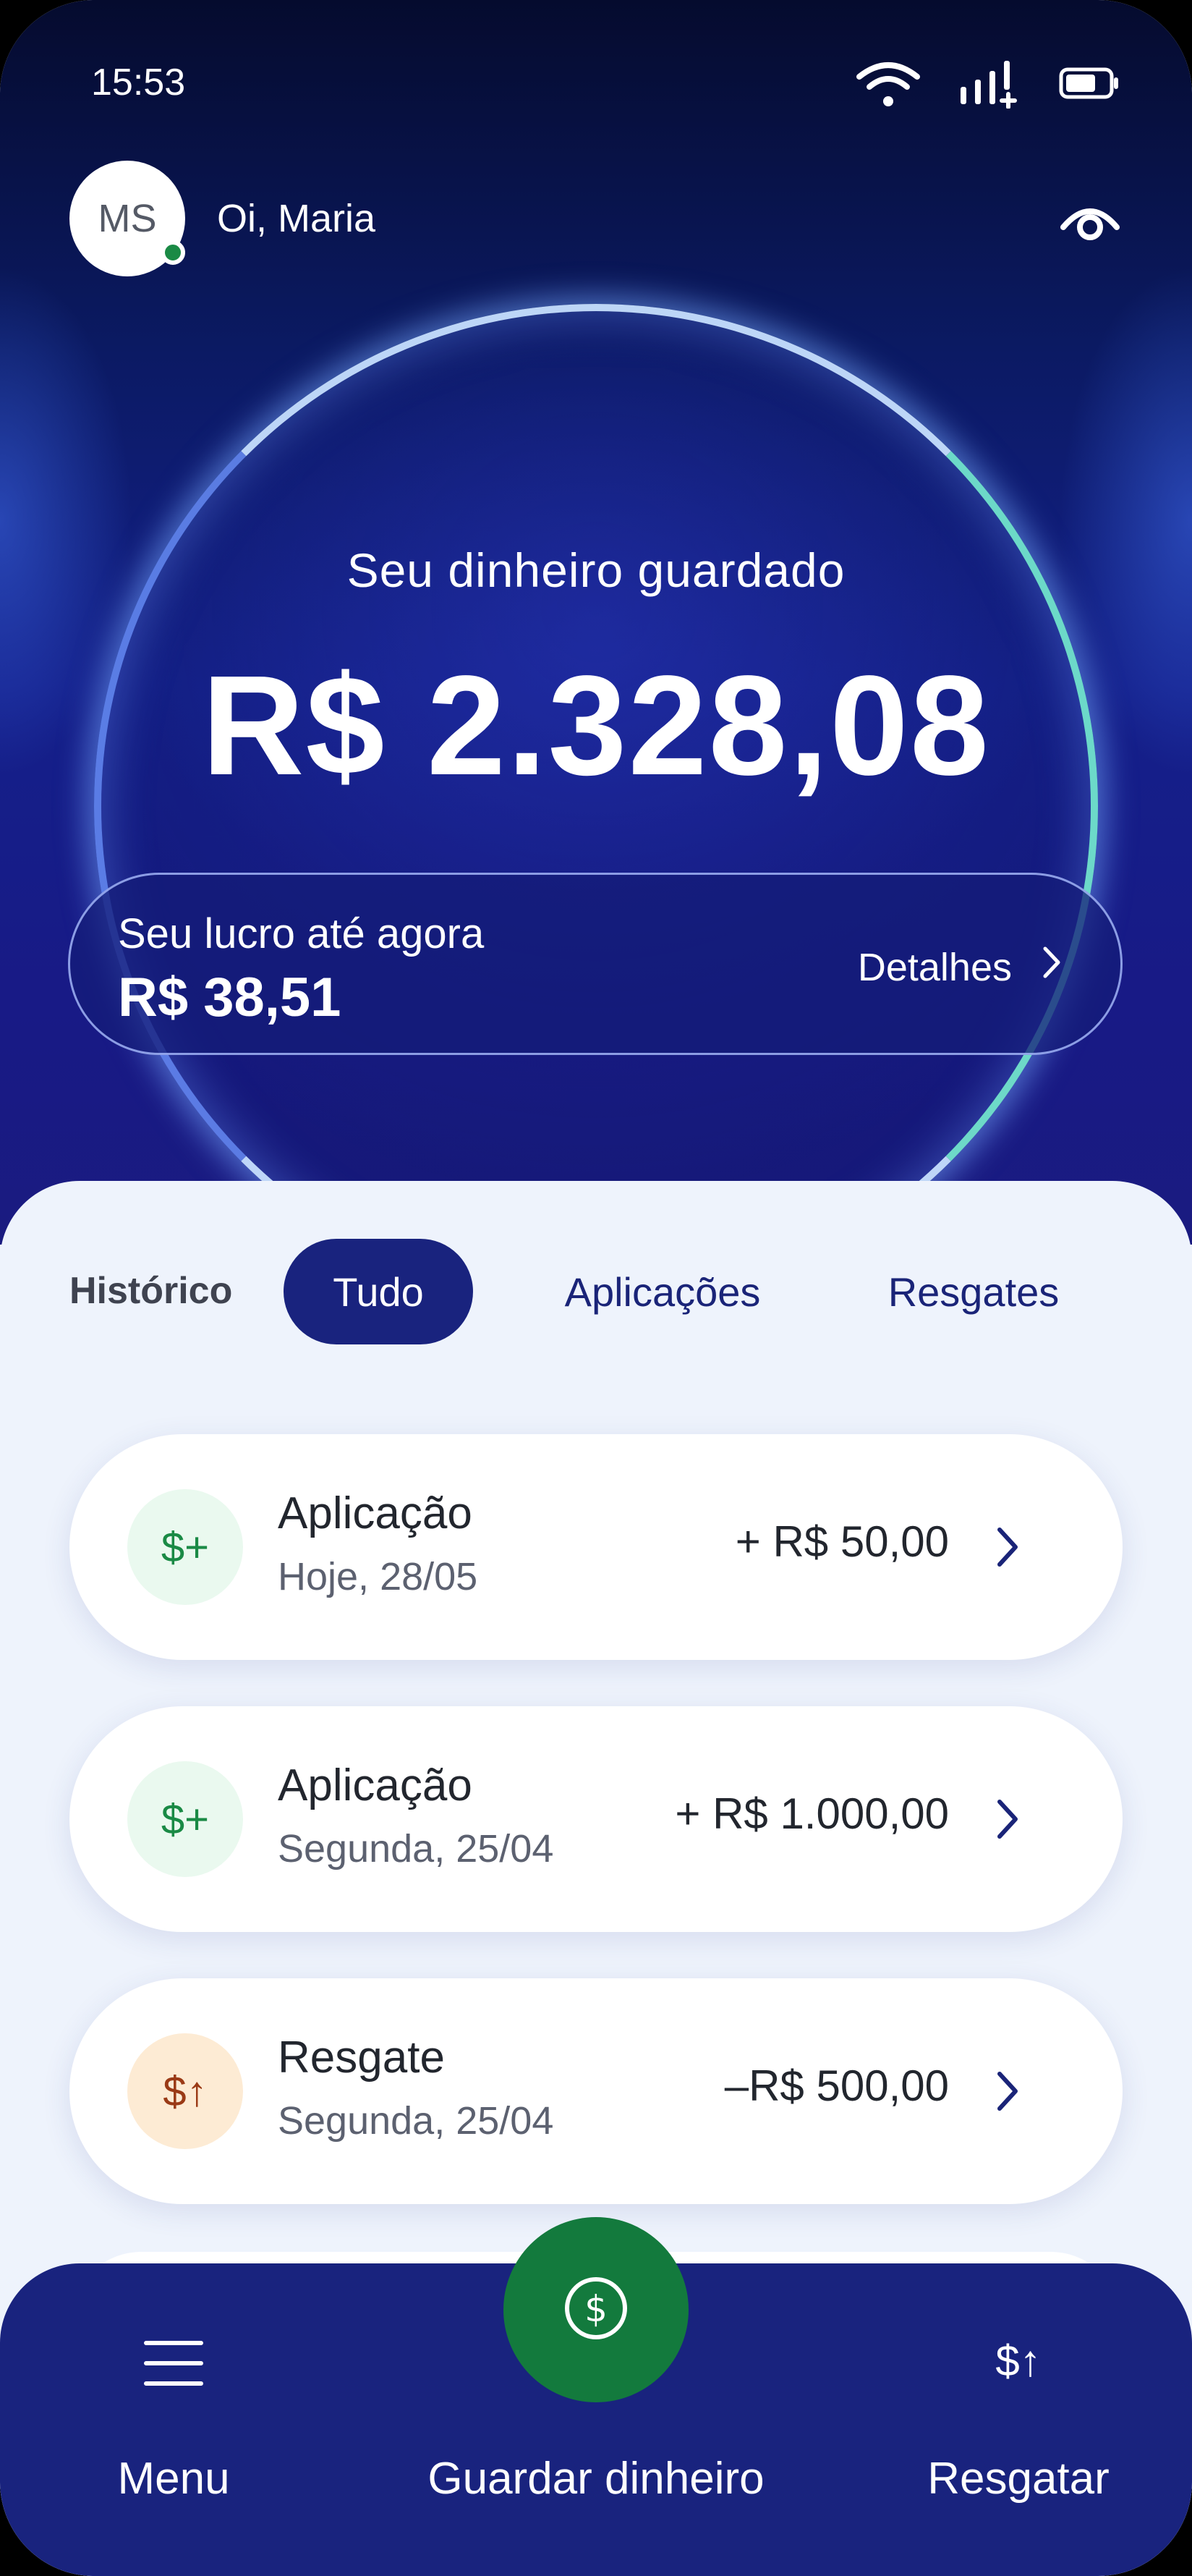 Image resolution: width=1192 pixels, height=2576 pixels. Describe the element at coordinates (1018, 2360) in the screenshot. I see `withdraw-nav-icon: $↑` at that location.